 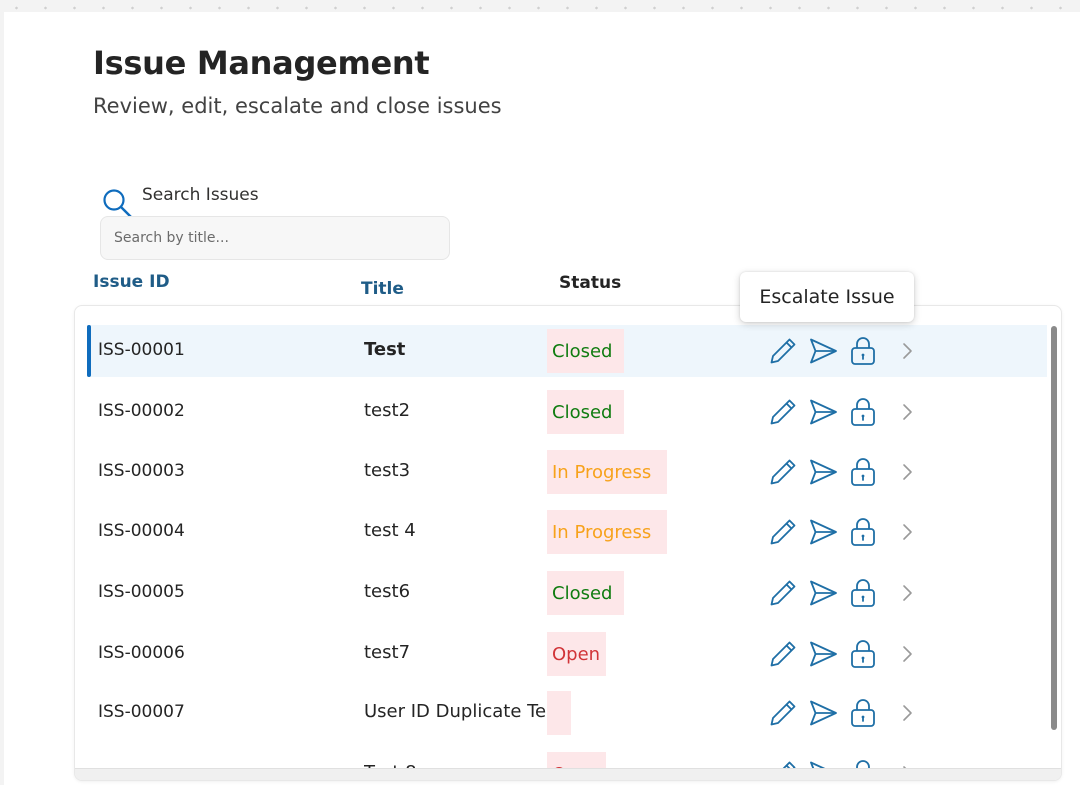 What do you see at coordinates (387, 591) in the screenshot?
I see `issue-title-cell: test6` at bounding box center [387, 591].